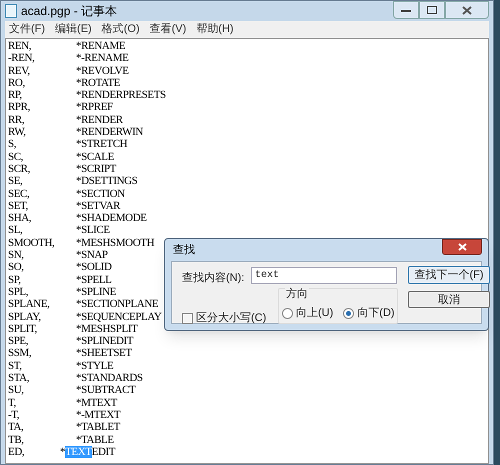 This screenshot has height=465, width=500. What do you see at coordinates (98, 83) in the screenshot?
I see `command-text: *ROTATE` at bounding box center [98, 83].